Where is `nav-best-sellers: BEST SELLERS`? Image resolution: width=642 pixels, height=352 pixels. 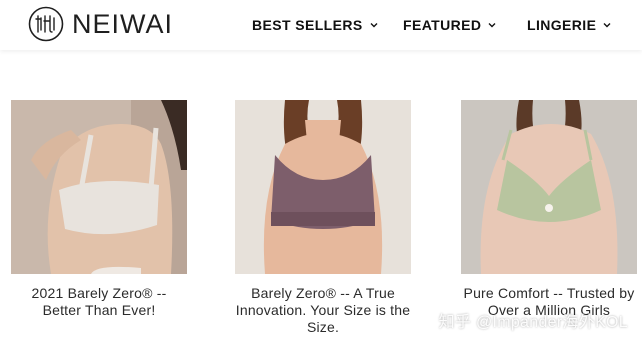
nav-best-sellers: BEST SELLERS is located at coordinates (315, 25).